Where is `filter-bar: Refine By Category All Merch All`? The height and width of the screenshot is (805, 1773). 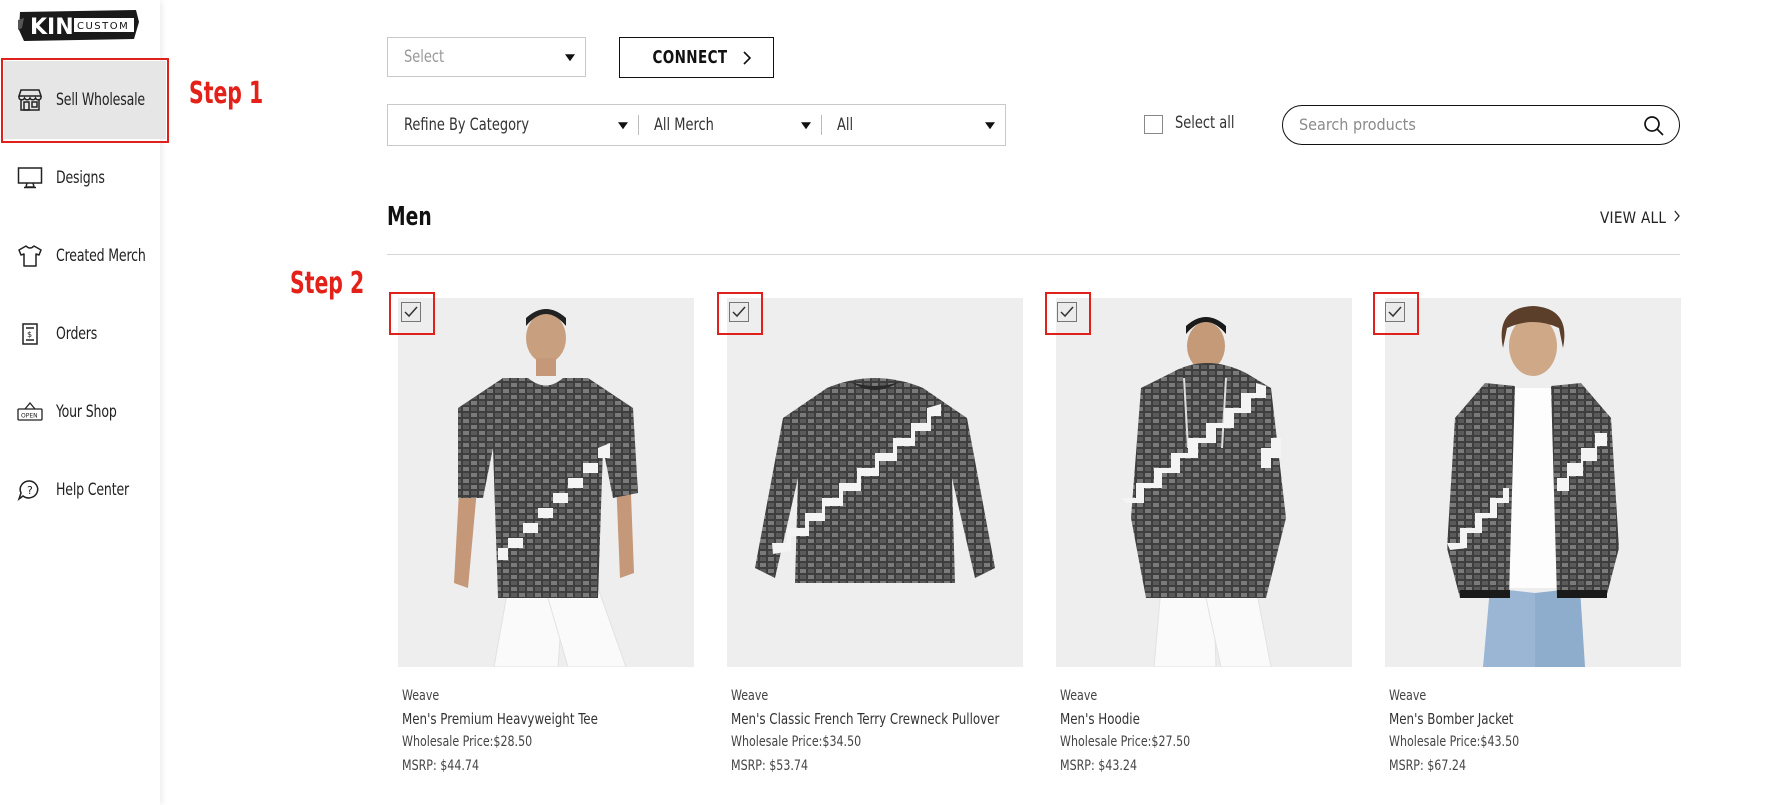
filter-bar: Refine By Category All Merch All is located at coordinates (696, 125).